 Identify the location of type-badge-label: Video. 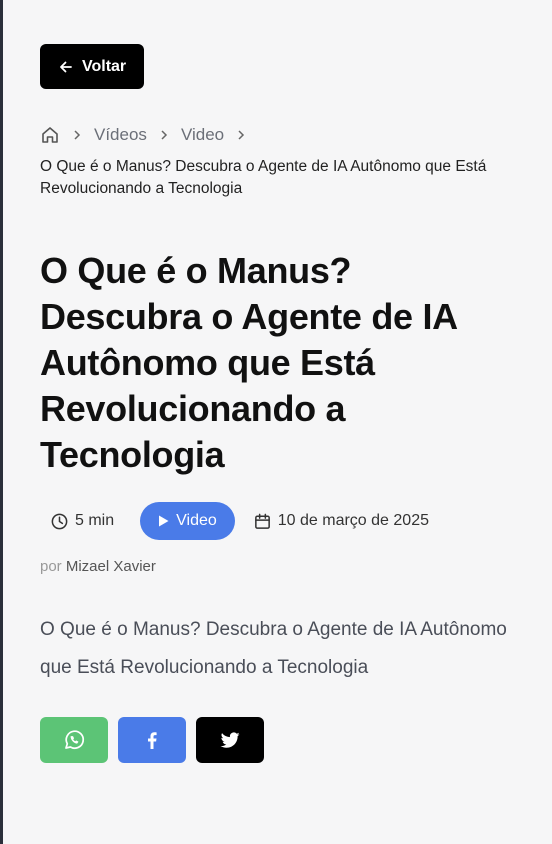
(196, 520).